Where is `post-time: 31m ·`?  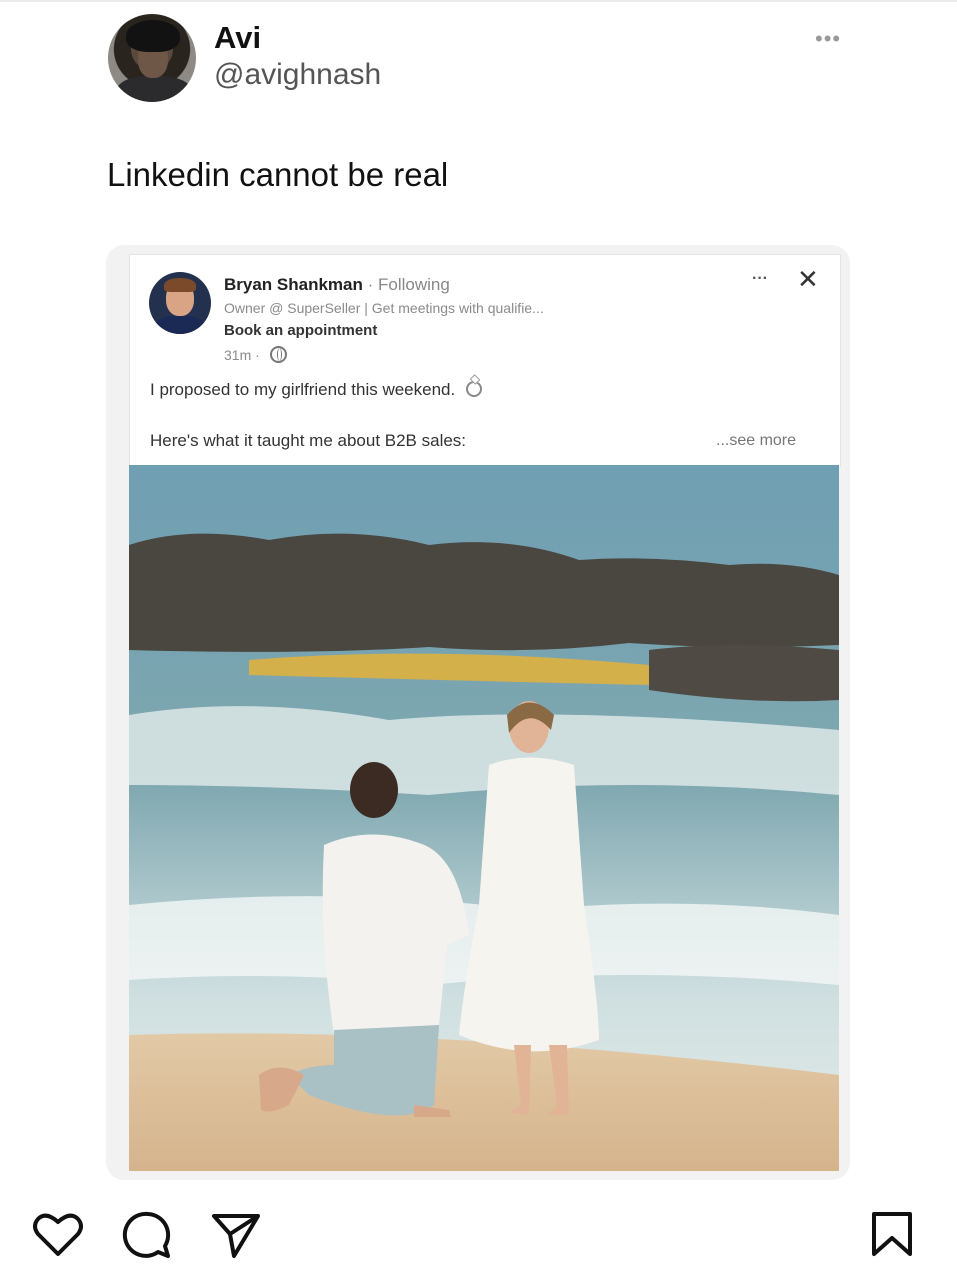 post-time: 31m · is located at coordinates (255, 354).